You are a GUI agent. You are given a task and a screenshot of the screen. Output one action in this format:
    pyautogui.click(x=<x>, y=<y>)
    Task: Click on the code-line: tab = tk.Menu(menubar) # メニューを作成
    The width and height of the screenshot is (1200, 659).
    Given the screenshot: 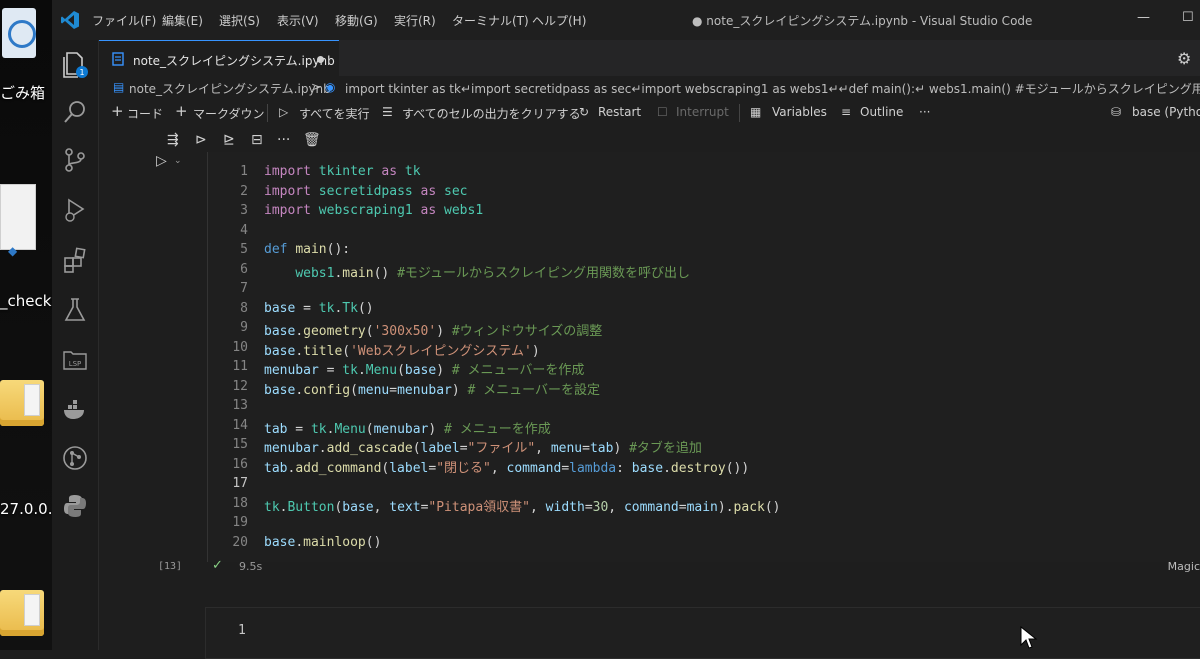 What is the action you would take?
    pyautogui.click(x=407, y=429)
    